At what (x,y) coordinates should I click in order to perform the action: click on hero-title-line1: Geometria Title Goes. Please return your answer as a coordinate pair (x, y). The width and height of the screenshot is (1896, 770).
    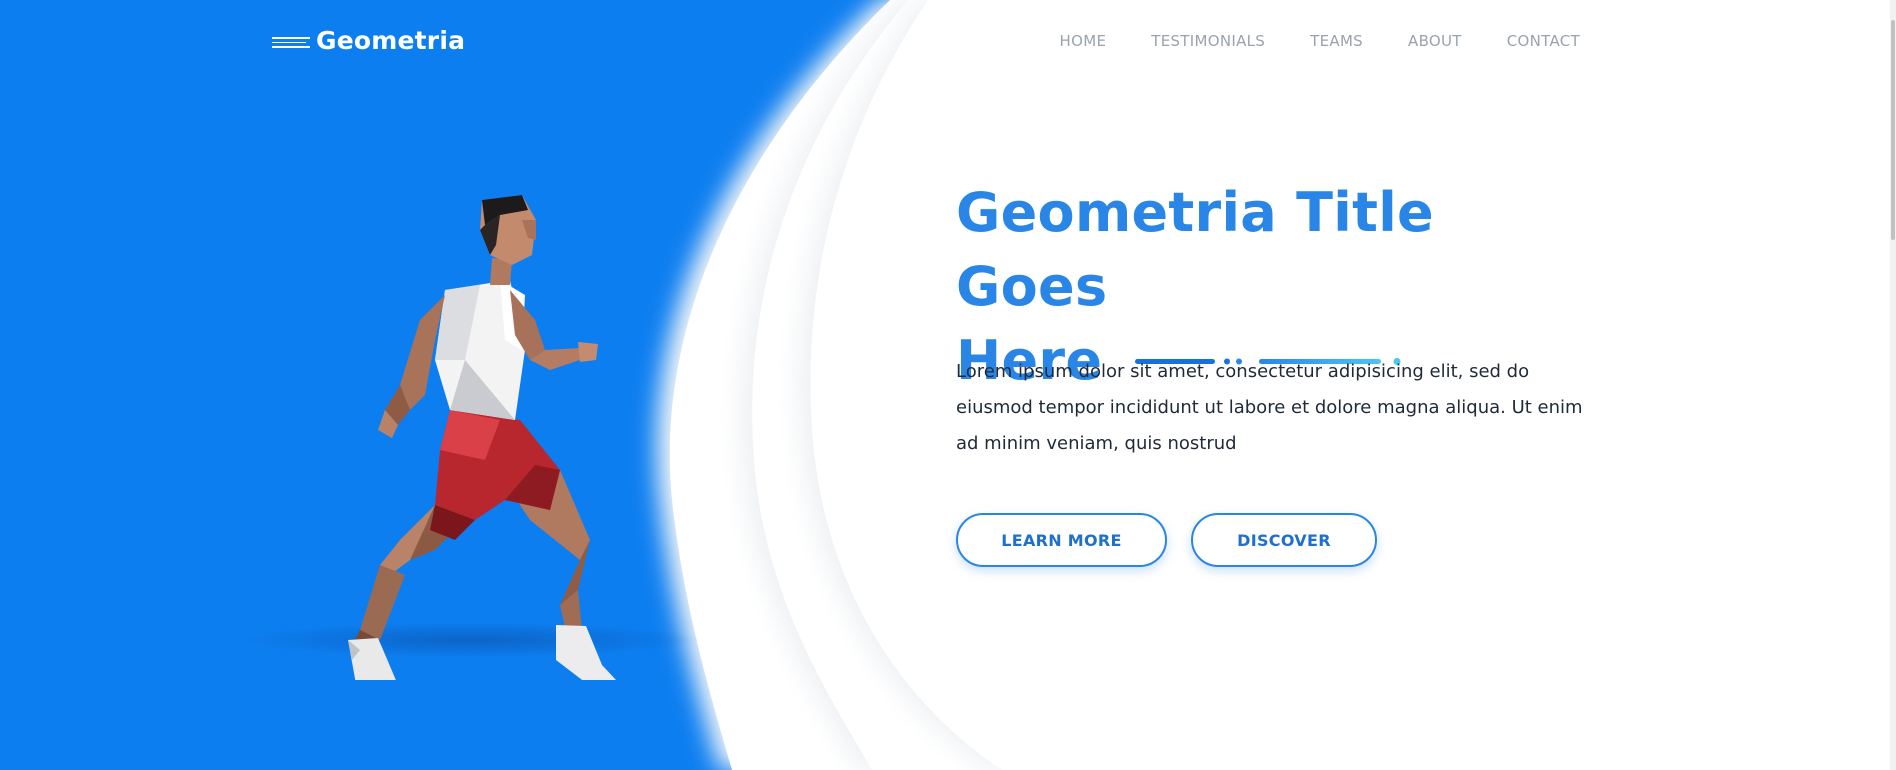
    Looking at the image, I should click on (1195, 249).